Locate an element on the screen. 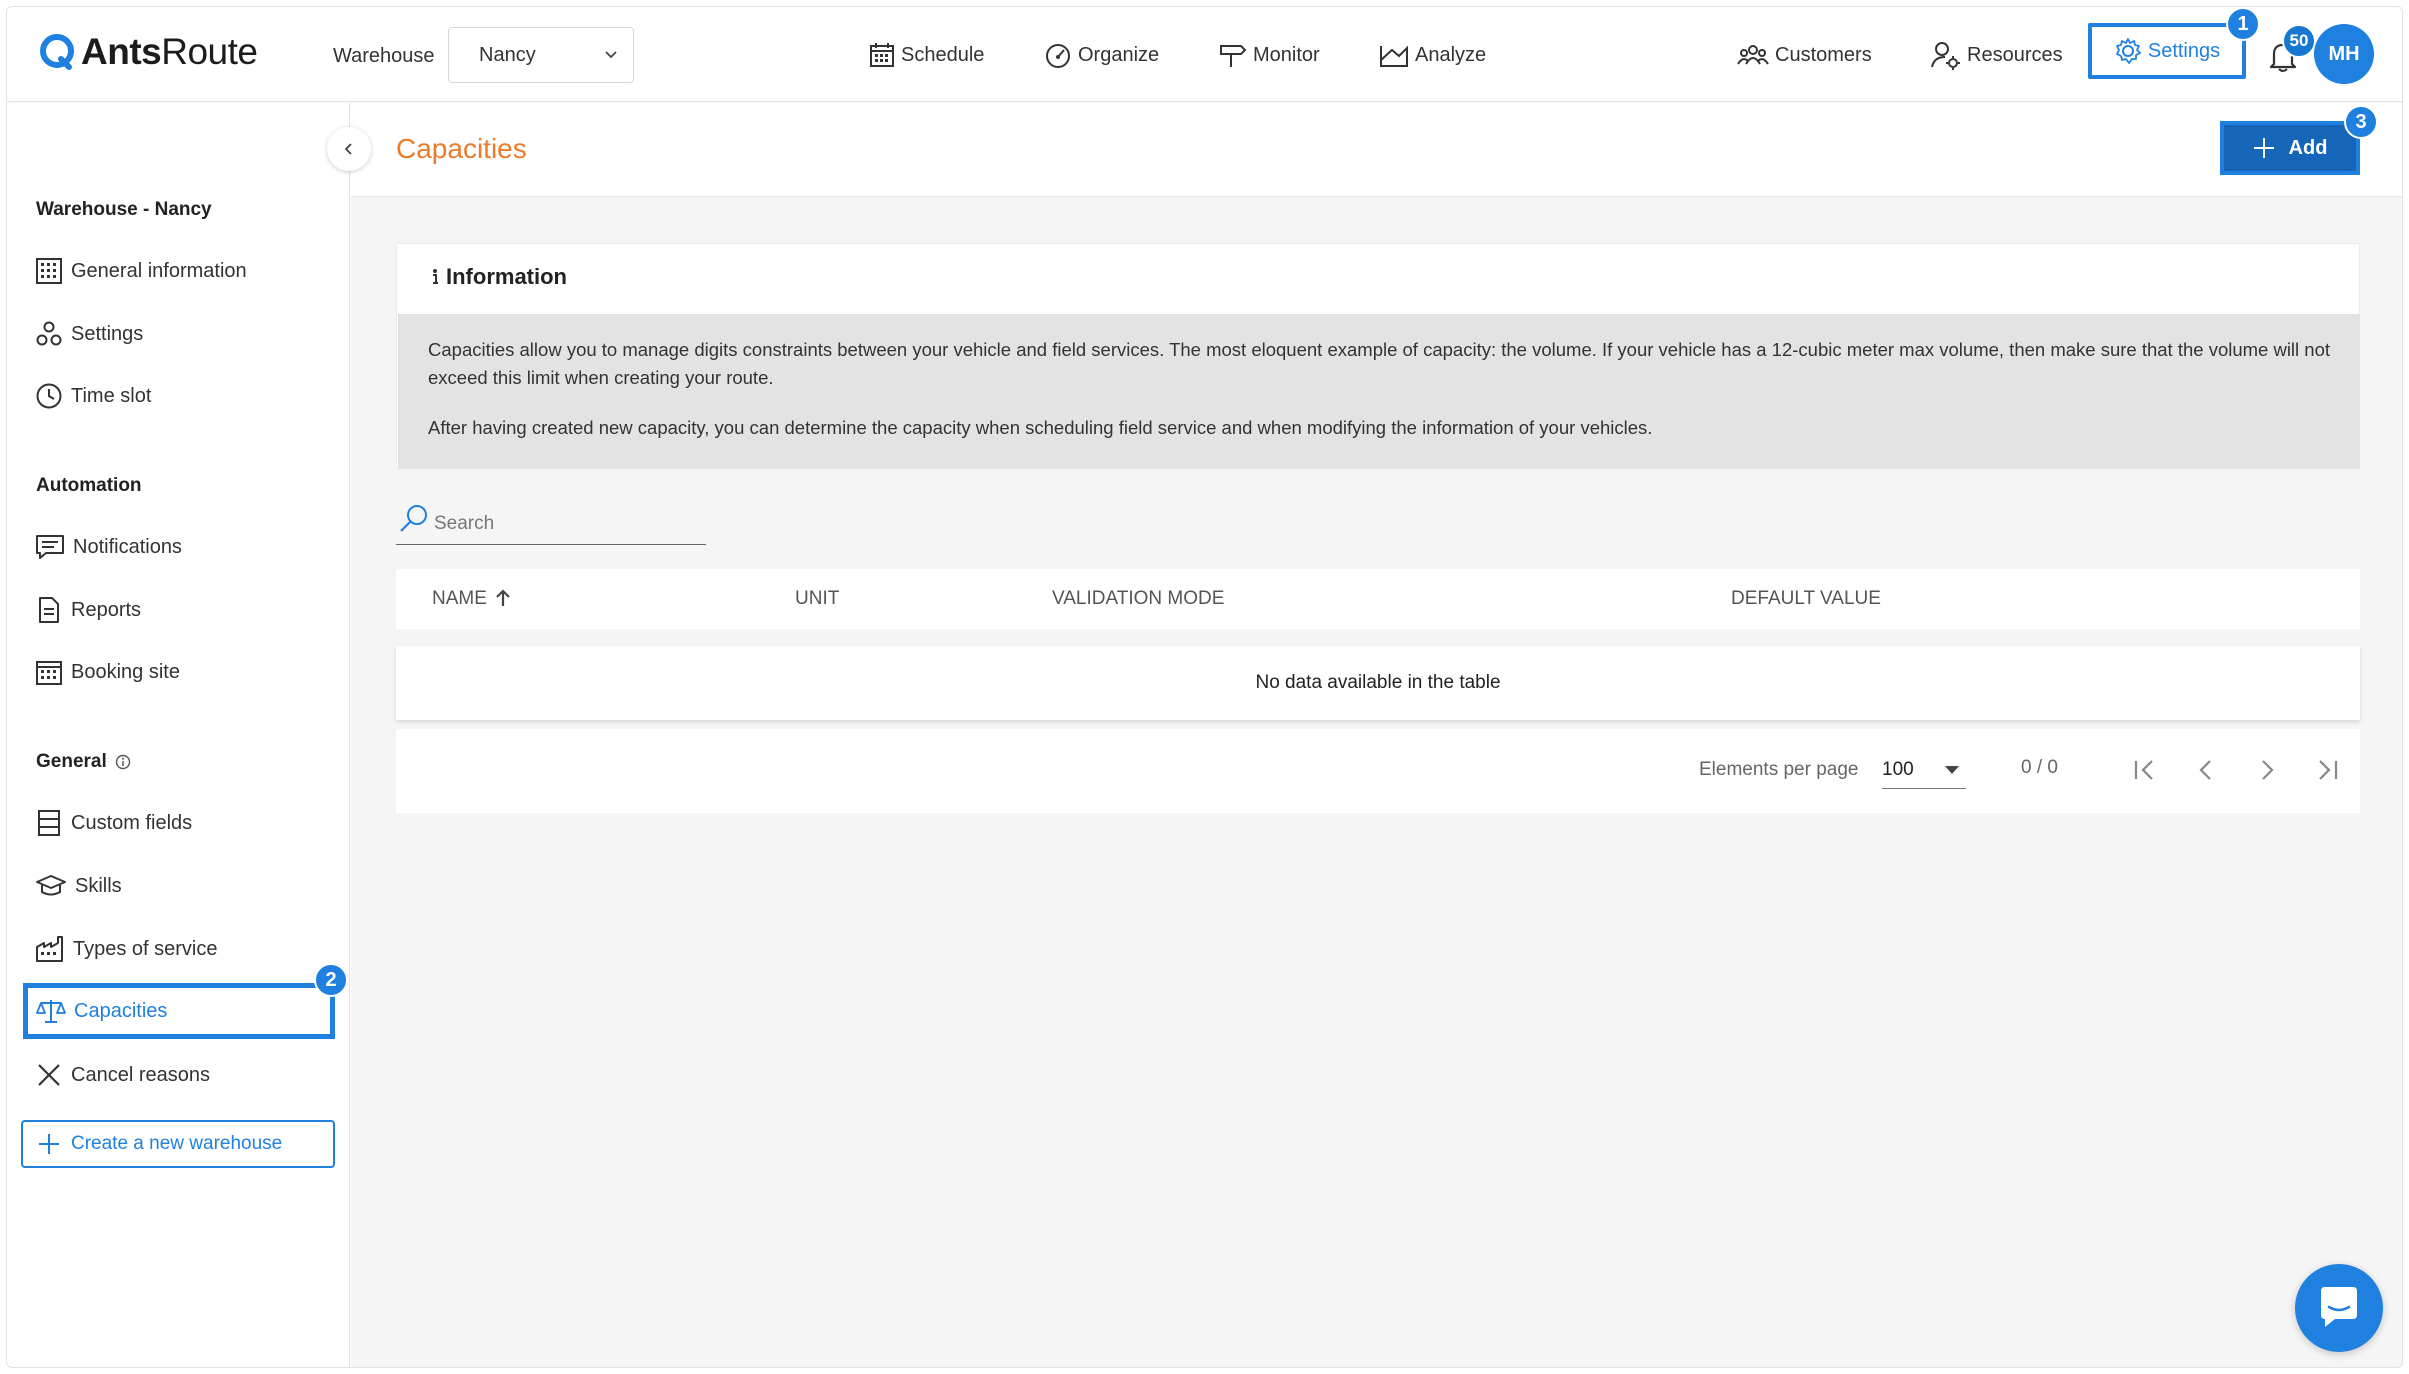 This screenshot has width=2409, height=1374. info-circle-icon is located at coordinates (123, 762).